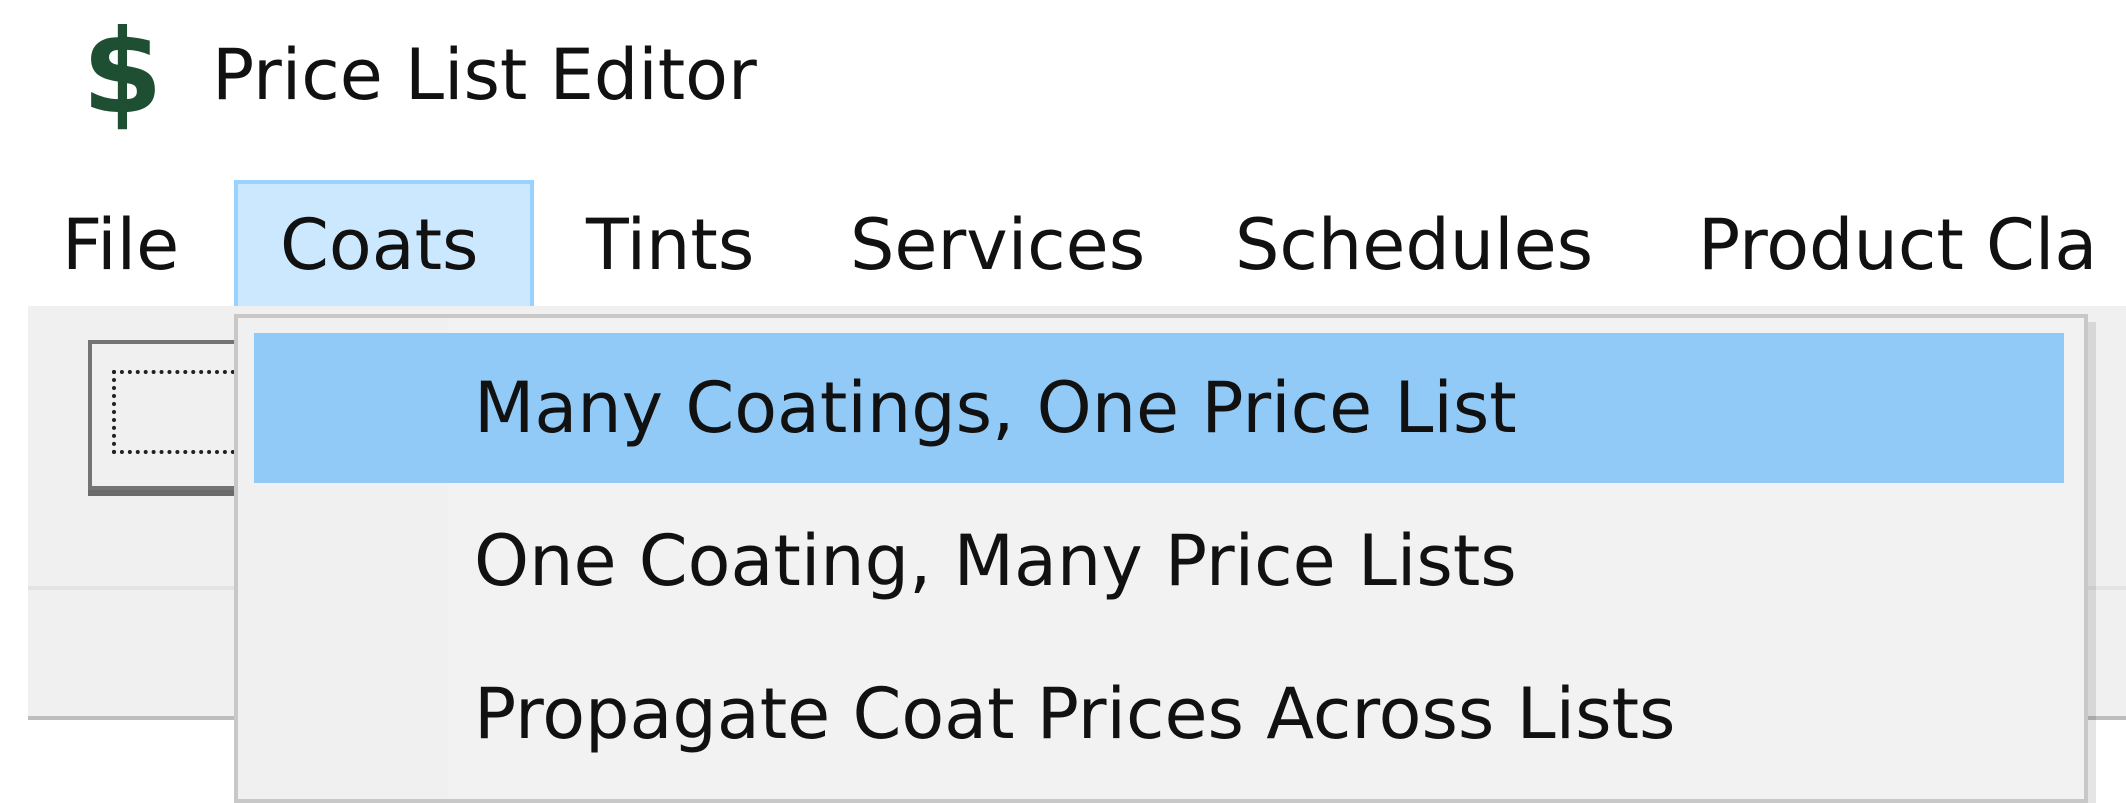 The width and height of the screenshot is (2126, 803). What do you see at coordinates (670, 245) in the screenshot?
I see `menu-tints-label: Tints` at bounding box center [670, 245].